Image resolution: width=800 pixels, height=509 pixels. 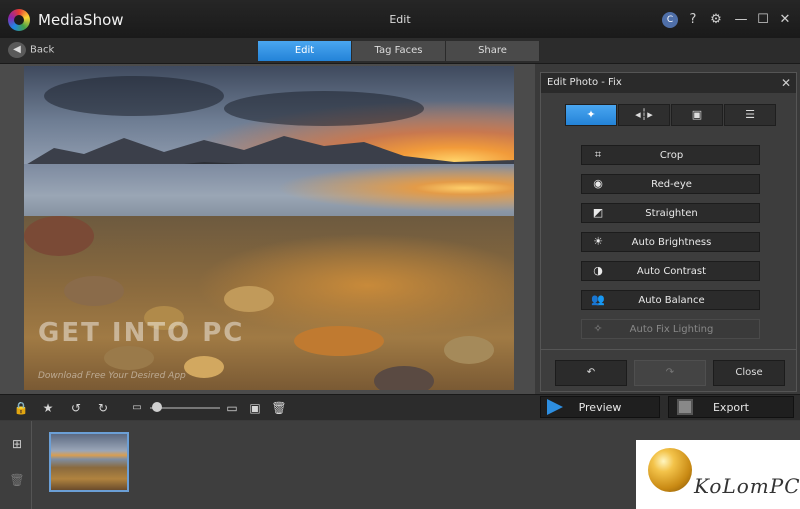 I want to click on title-bar: MediaShow Edit C ? ⚙ — ☐ ✕, so click(x=400, y=19).